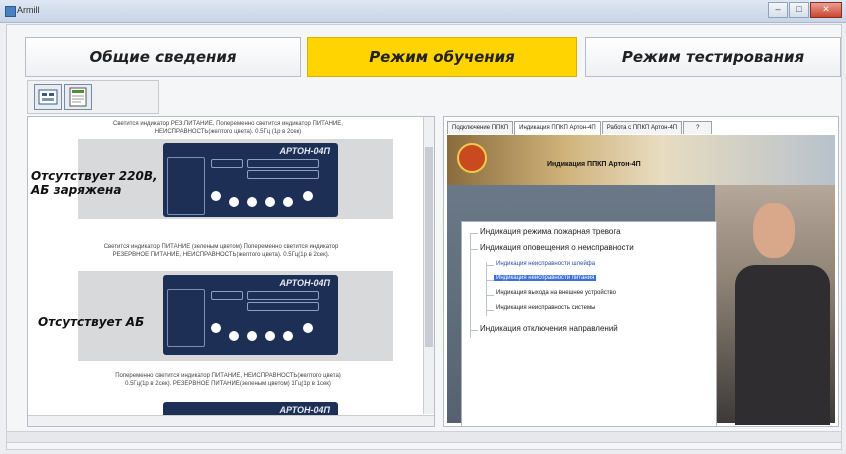  What do you see at coordinates (778, 10) in the screenshot?
I see `minimize-button: –` at bounding box center [778, 10].